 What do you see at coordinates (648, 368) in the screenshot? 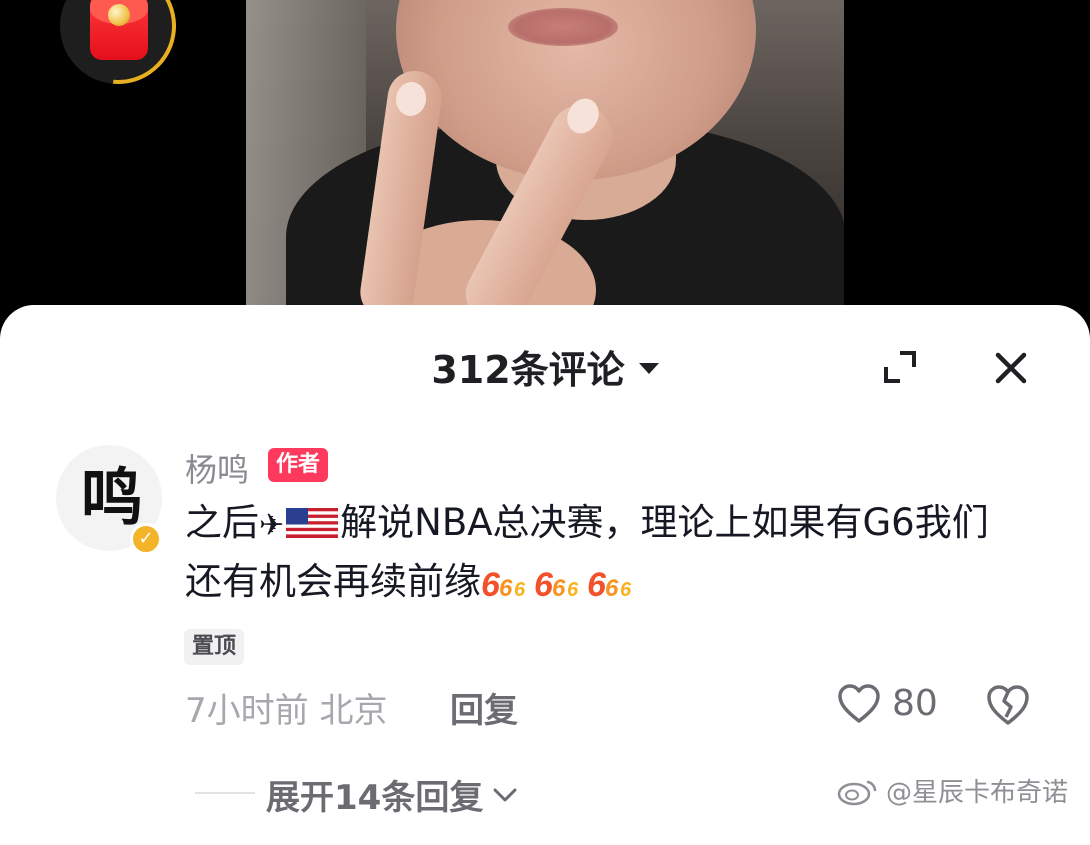
I see `caret-down-icon` at bounding box center [648, 368].